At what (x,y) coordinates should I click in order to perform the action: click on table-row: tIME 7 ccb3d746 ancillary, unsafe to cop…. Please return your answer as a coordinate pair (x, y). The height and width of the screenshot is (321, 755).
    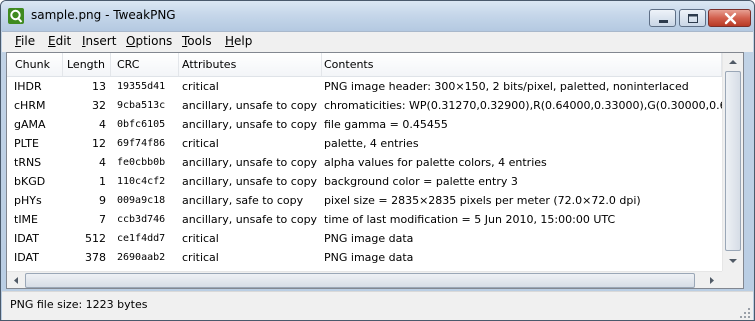
    Looking at the image, I should click on (364, 219).